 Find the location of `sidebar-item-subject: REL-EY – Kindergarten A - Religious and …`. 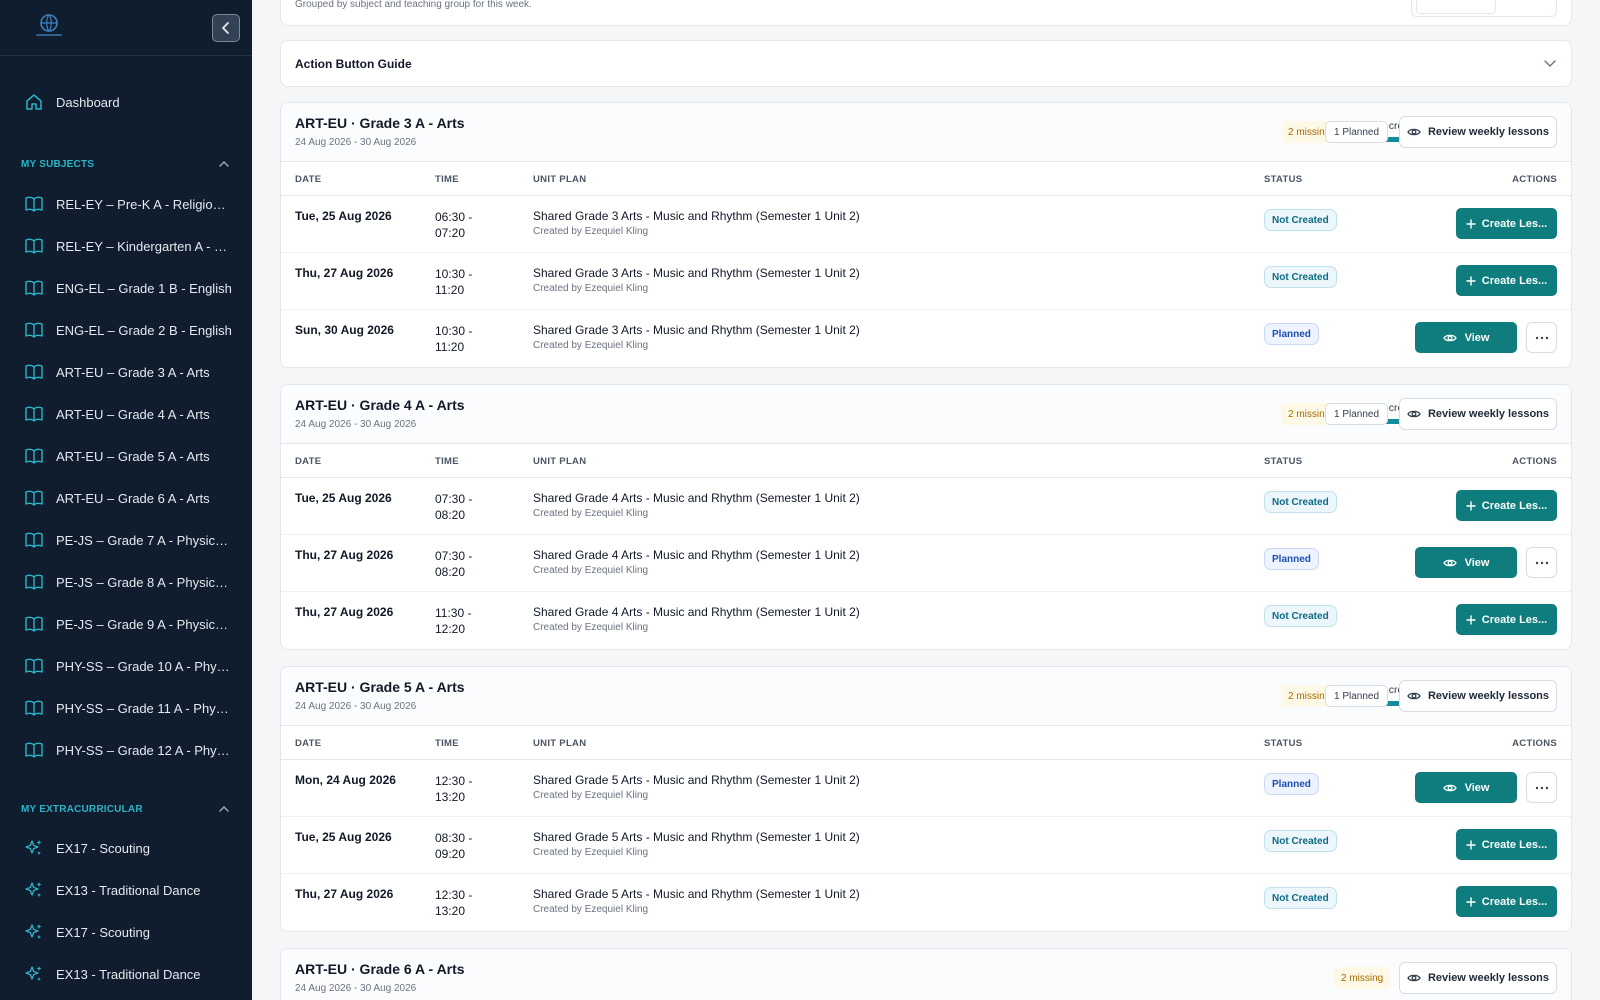

sidebar-item-subject: REL-EY – Kindergarten A - Religious and … is located at coordinates (126, 246).